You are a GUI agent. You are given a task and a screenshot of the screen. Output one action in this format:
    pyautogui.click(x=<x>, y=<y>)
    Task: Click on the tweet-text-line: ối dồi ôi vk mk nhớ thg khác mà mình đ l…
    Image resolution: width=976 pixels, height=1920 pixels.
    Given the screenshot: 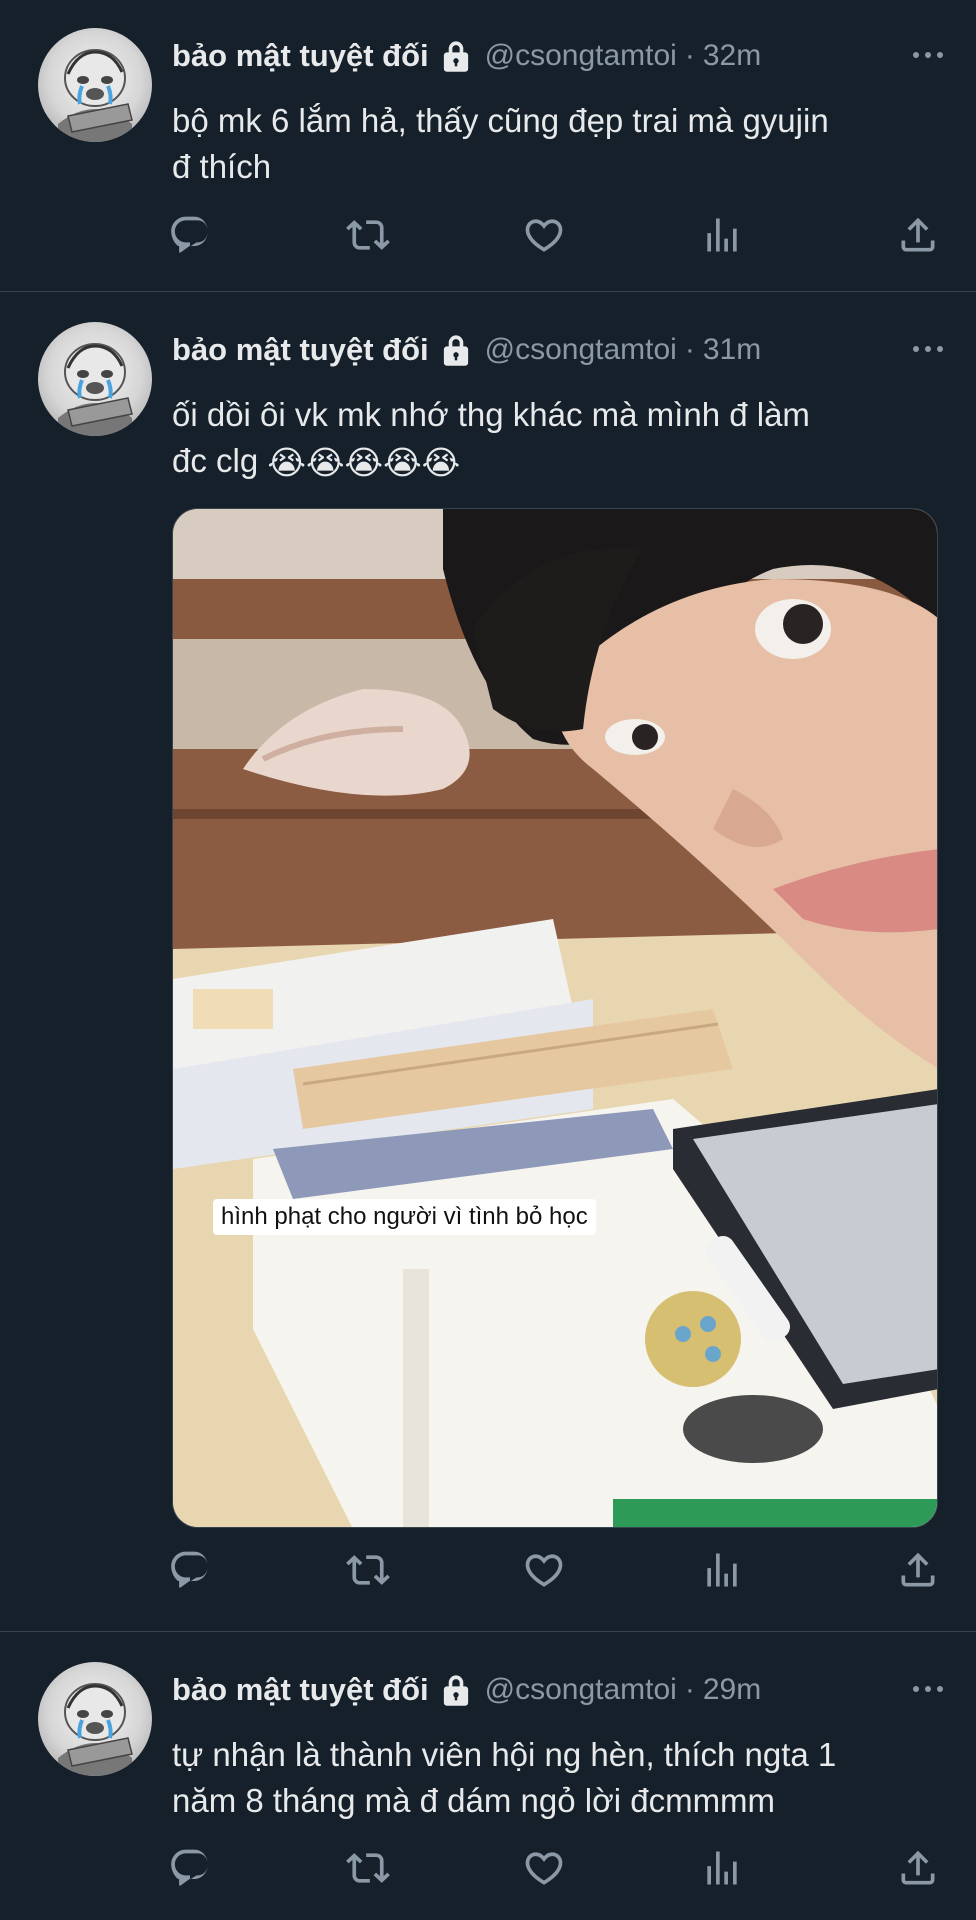 What is the action you would take?
    pyautogui.click(x=491, y=414)
    